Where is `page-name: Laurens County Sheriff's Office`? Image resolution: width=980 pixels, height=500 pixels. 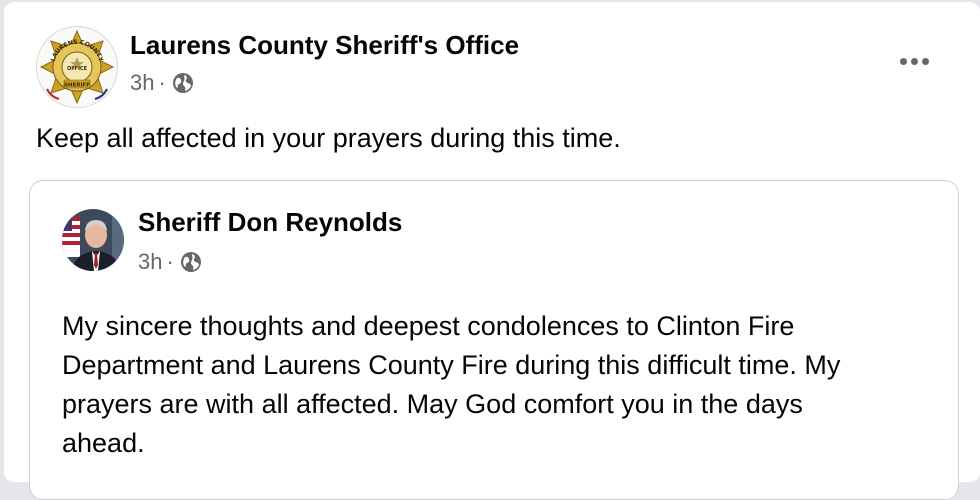
page-name: Laurens County Sheriff's Office is located at coordinates (324, 45).